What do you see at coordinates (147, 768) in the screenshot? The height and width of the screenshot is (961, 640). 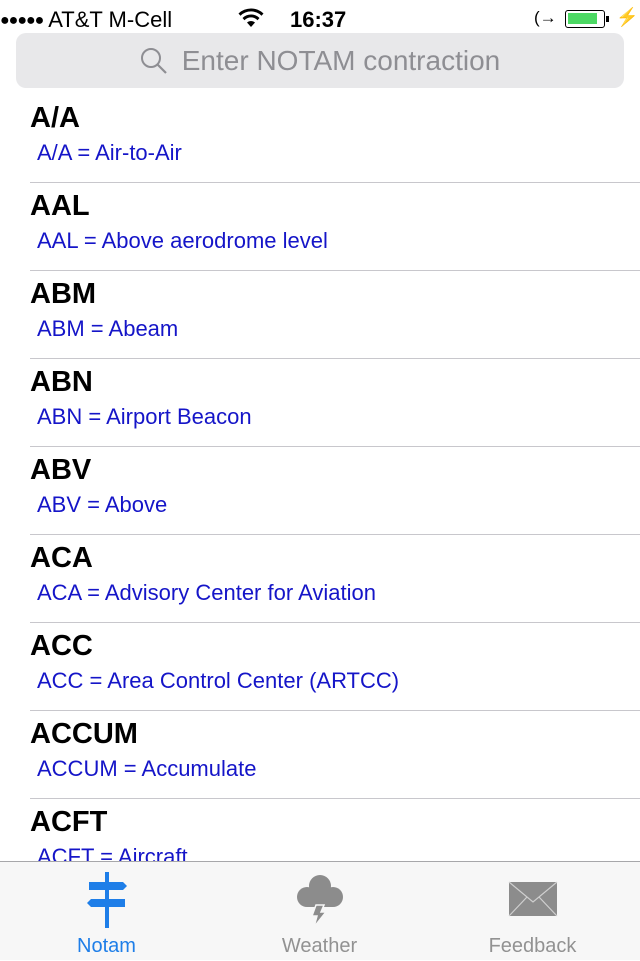 I see `contraction-description: ACCUM = Accumulate` at bounding box center [147, 768].